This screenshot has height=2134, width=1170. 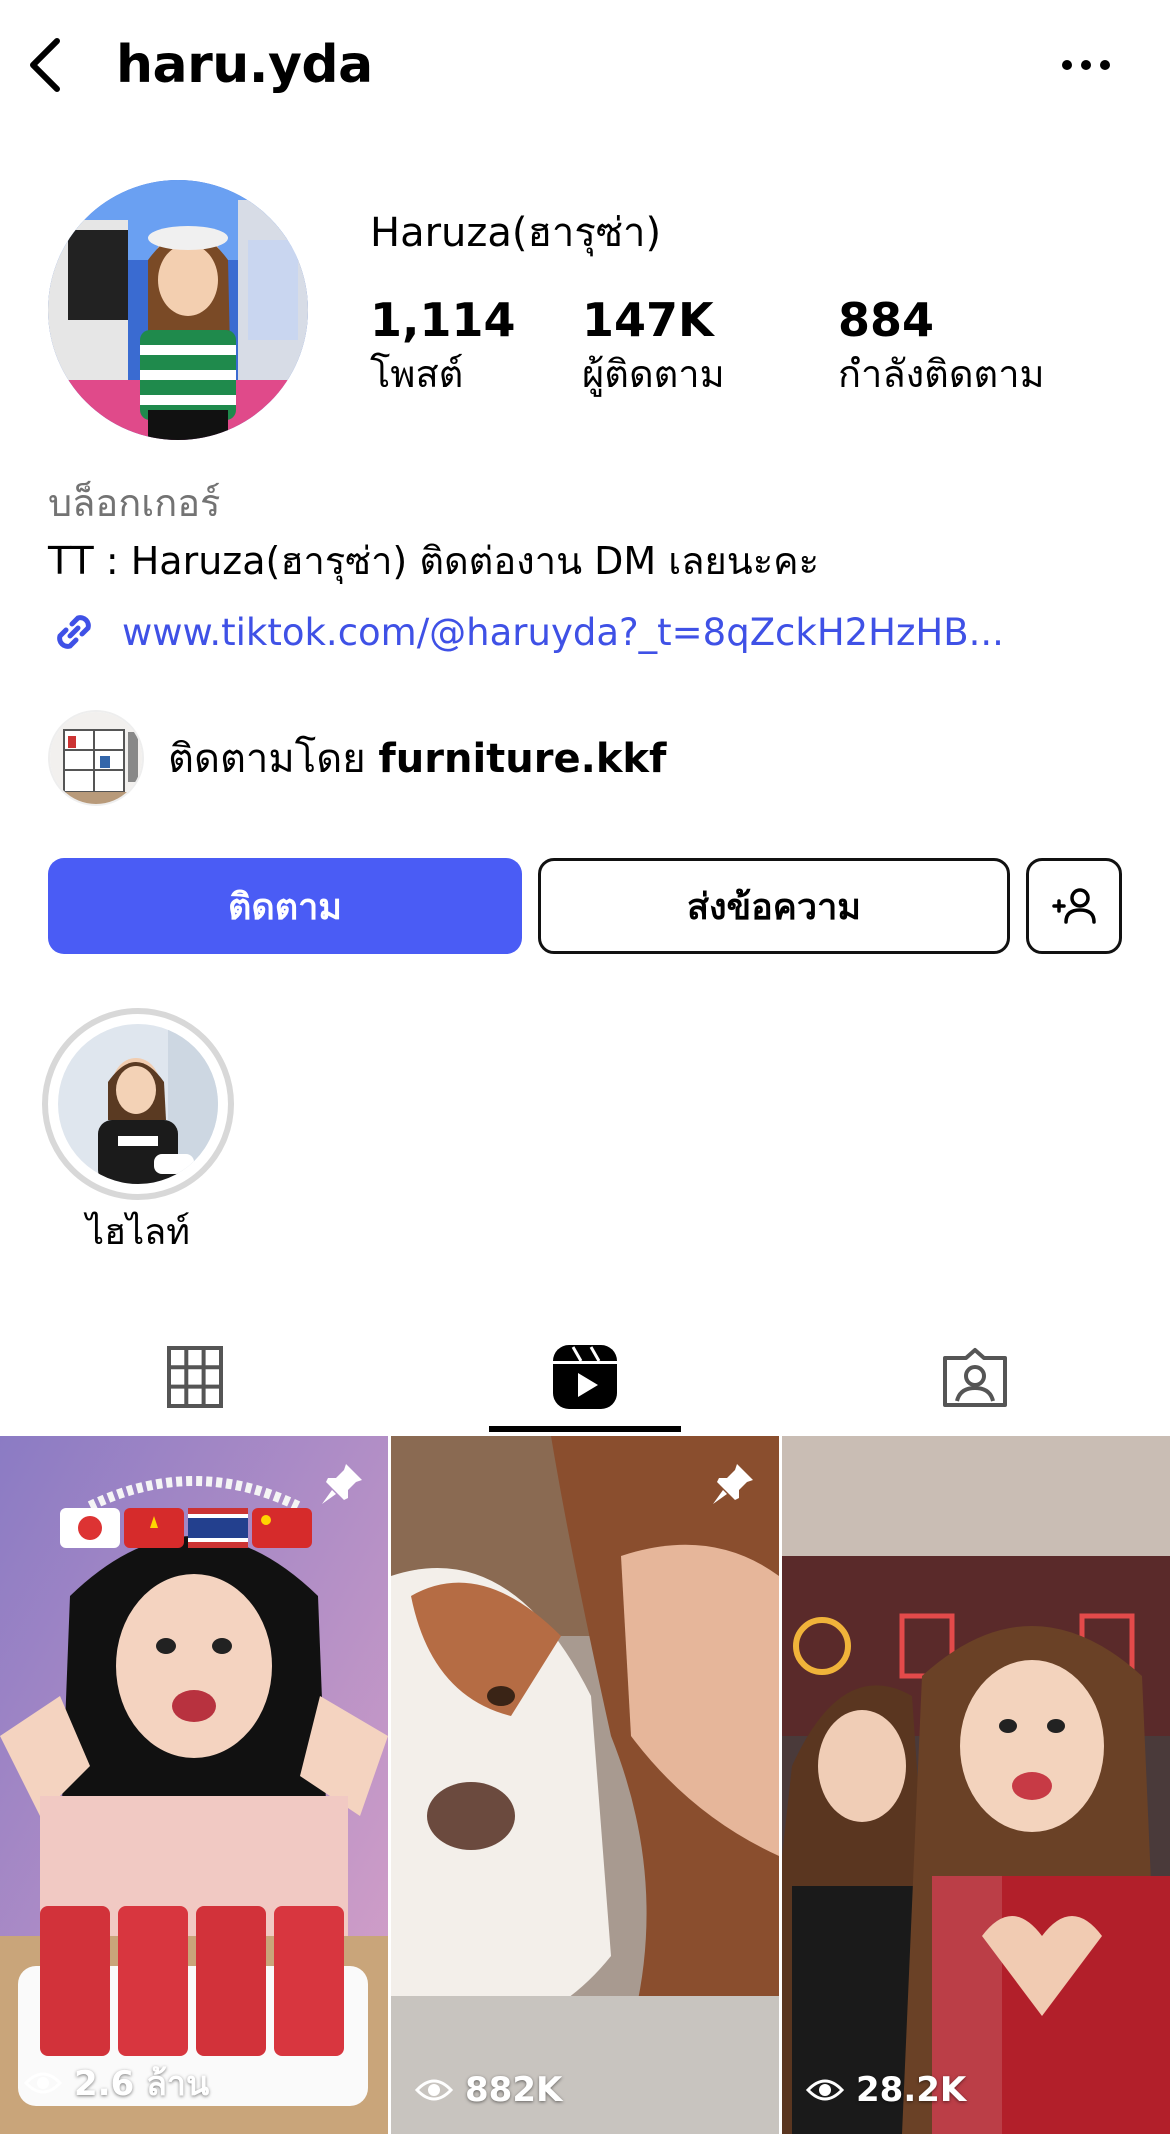 I want to click on top-bar: haru.yda, so click(x=585, y=65).